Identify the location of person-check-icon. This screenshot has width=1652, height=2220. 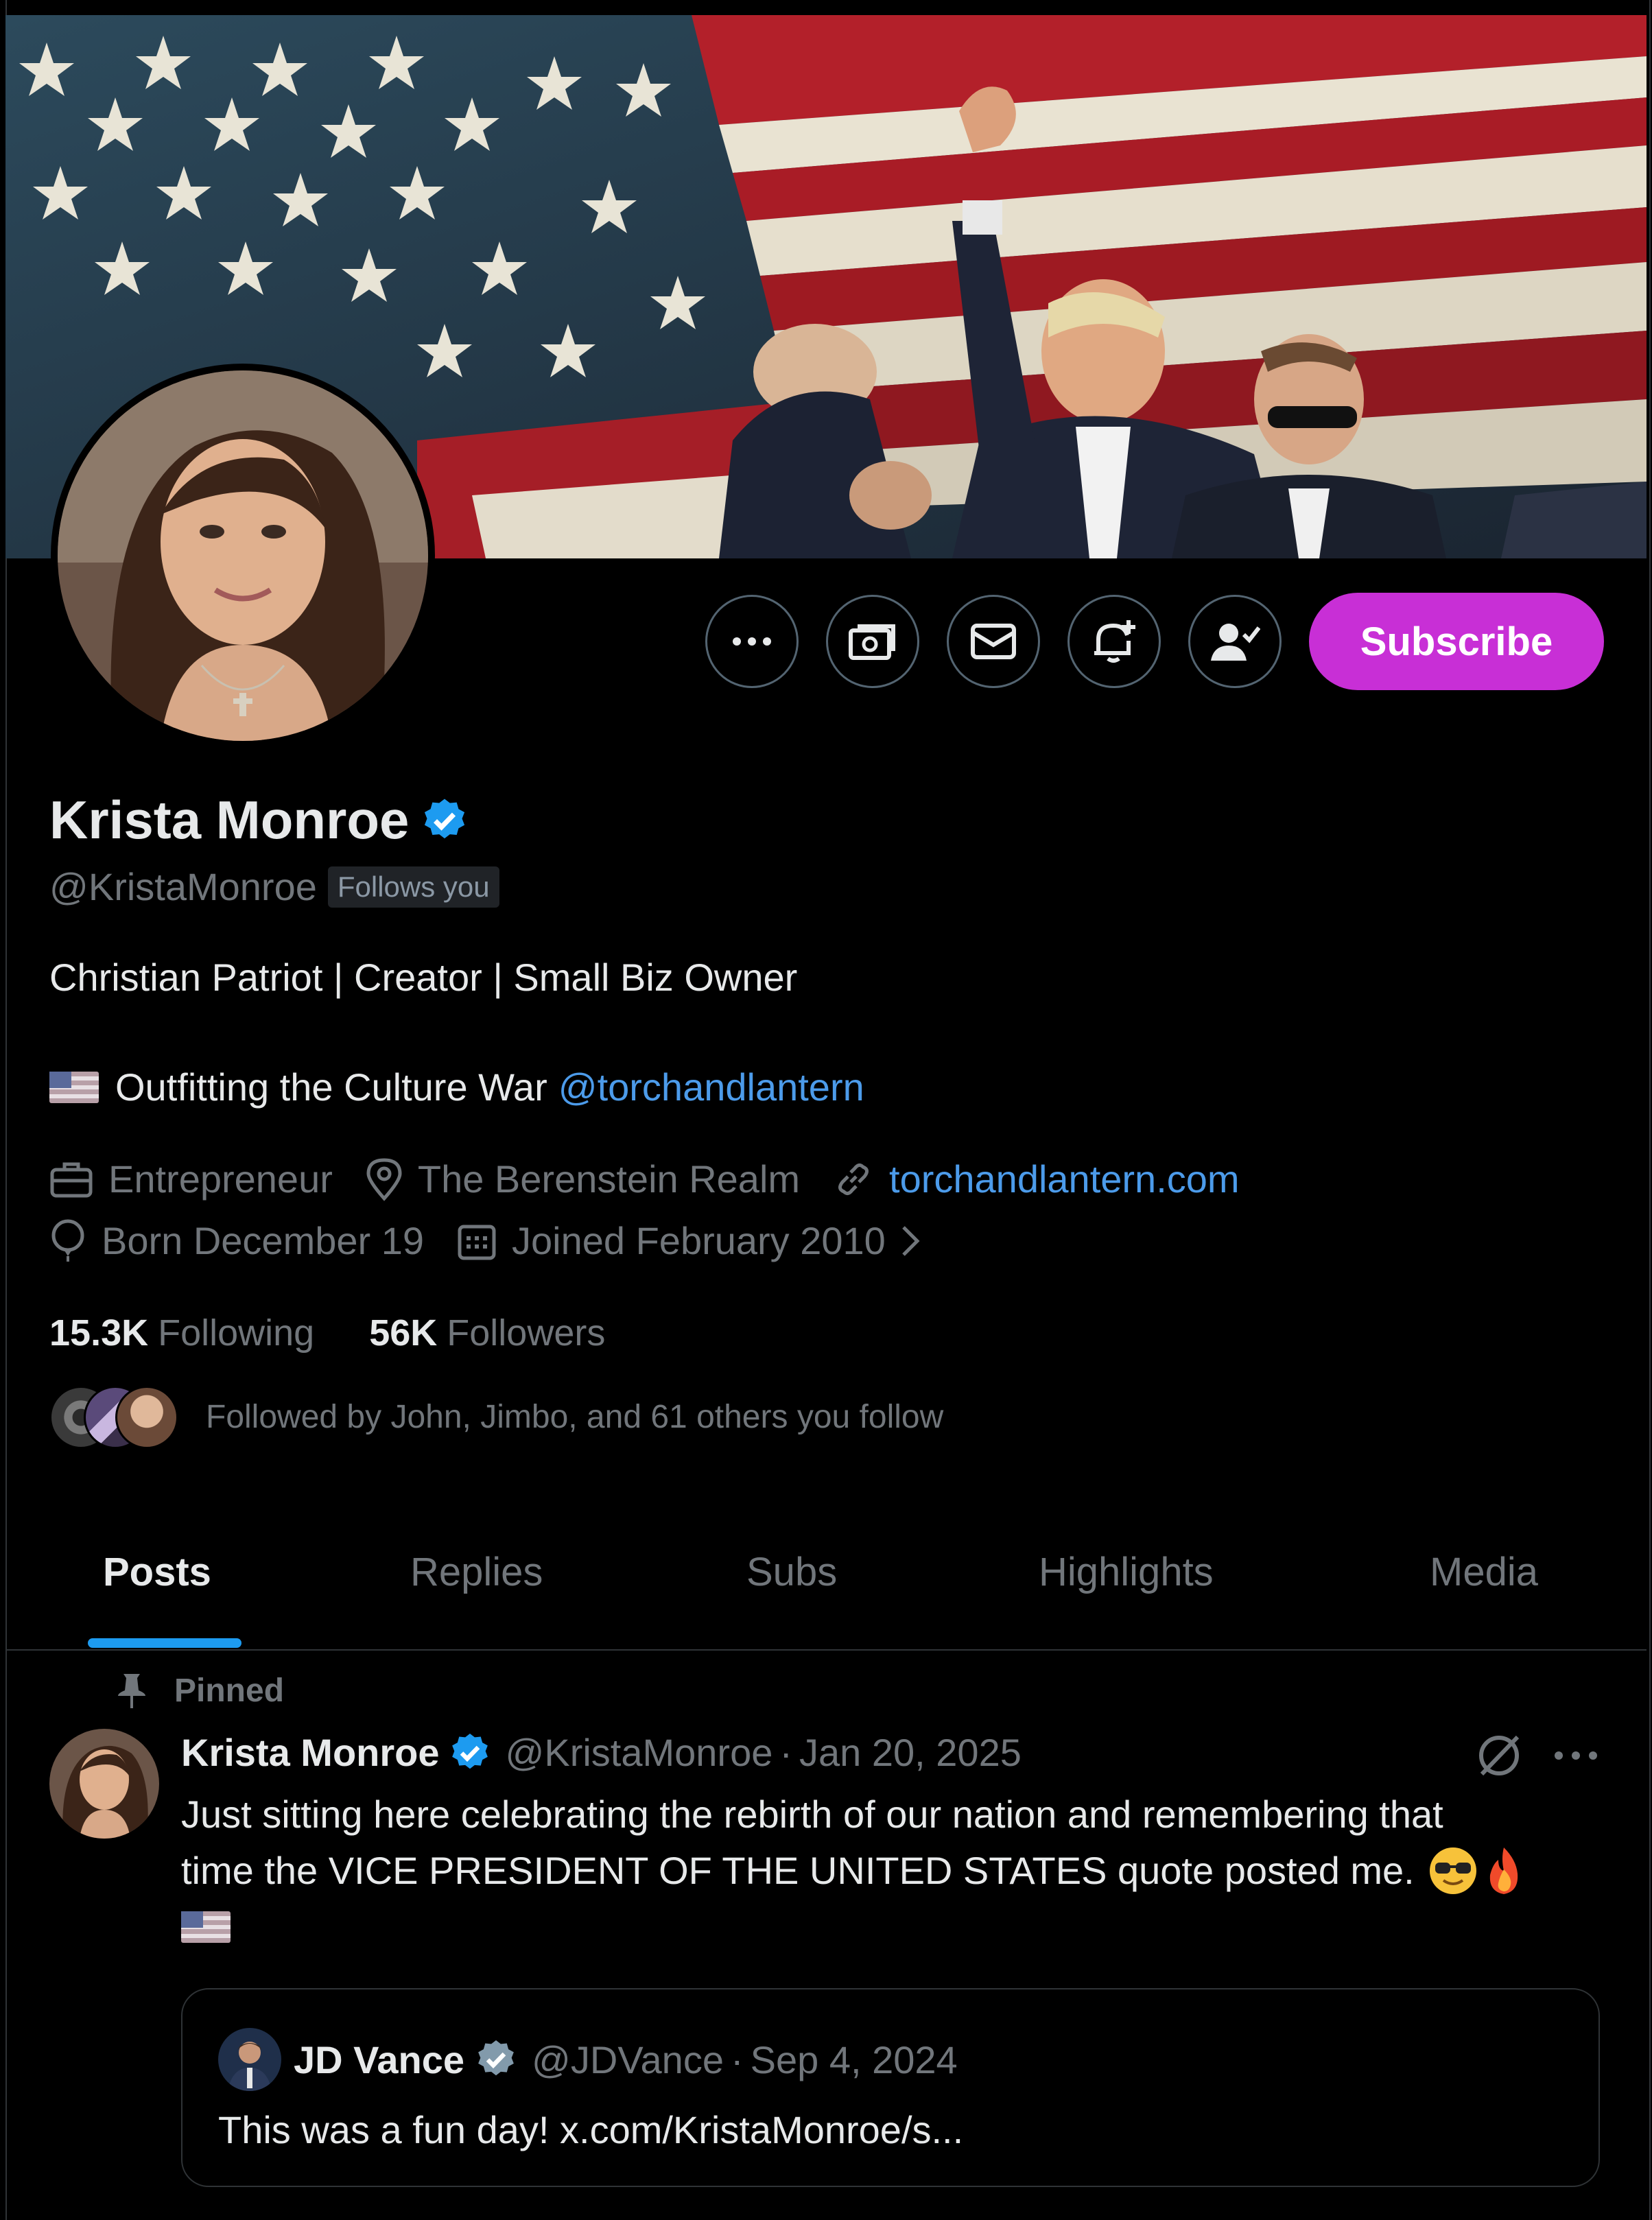
(1235, 642).